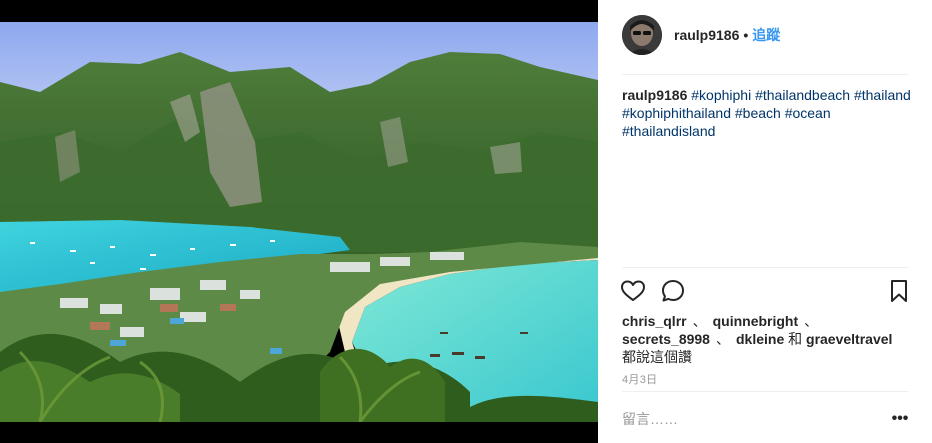 This screenshot has width=932, height=443. Describe the element at coordinates (654, 321) in the screenshot. I see `liker-link: chris_qlrr` at that location.